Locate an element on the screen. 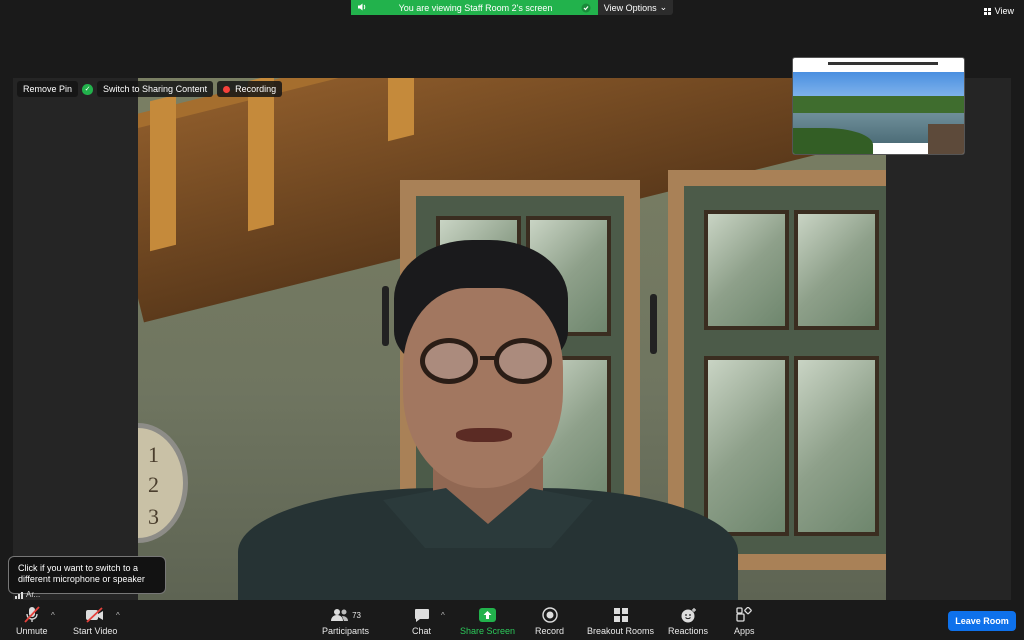 This screenshot has height=640, width=1024. window-right is located at coordinates (777, 370).